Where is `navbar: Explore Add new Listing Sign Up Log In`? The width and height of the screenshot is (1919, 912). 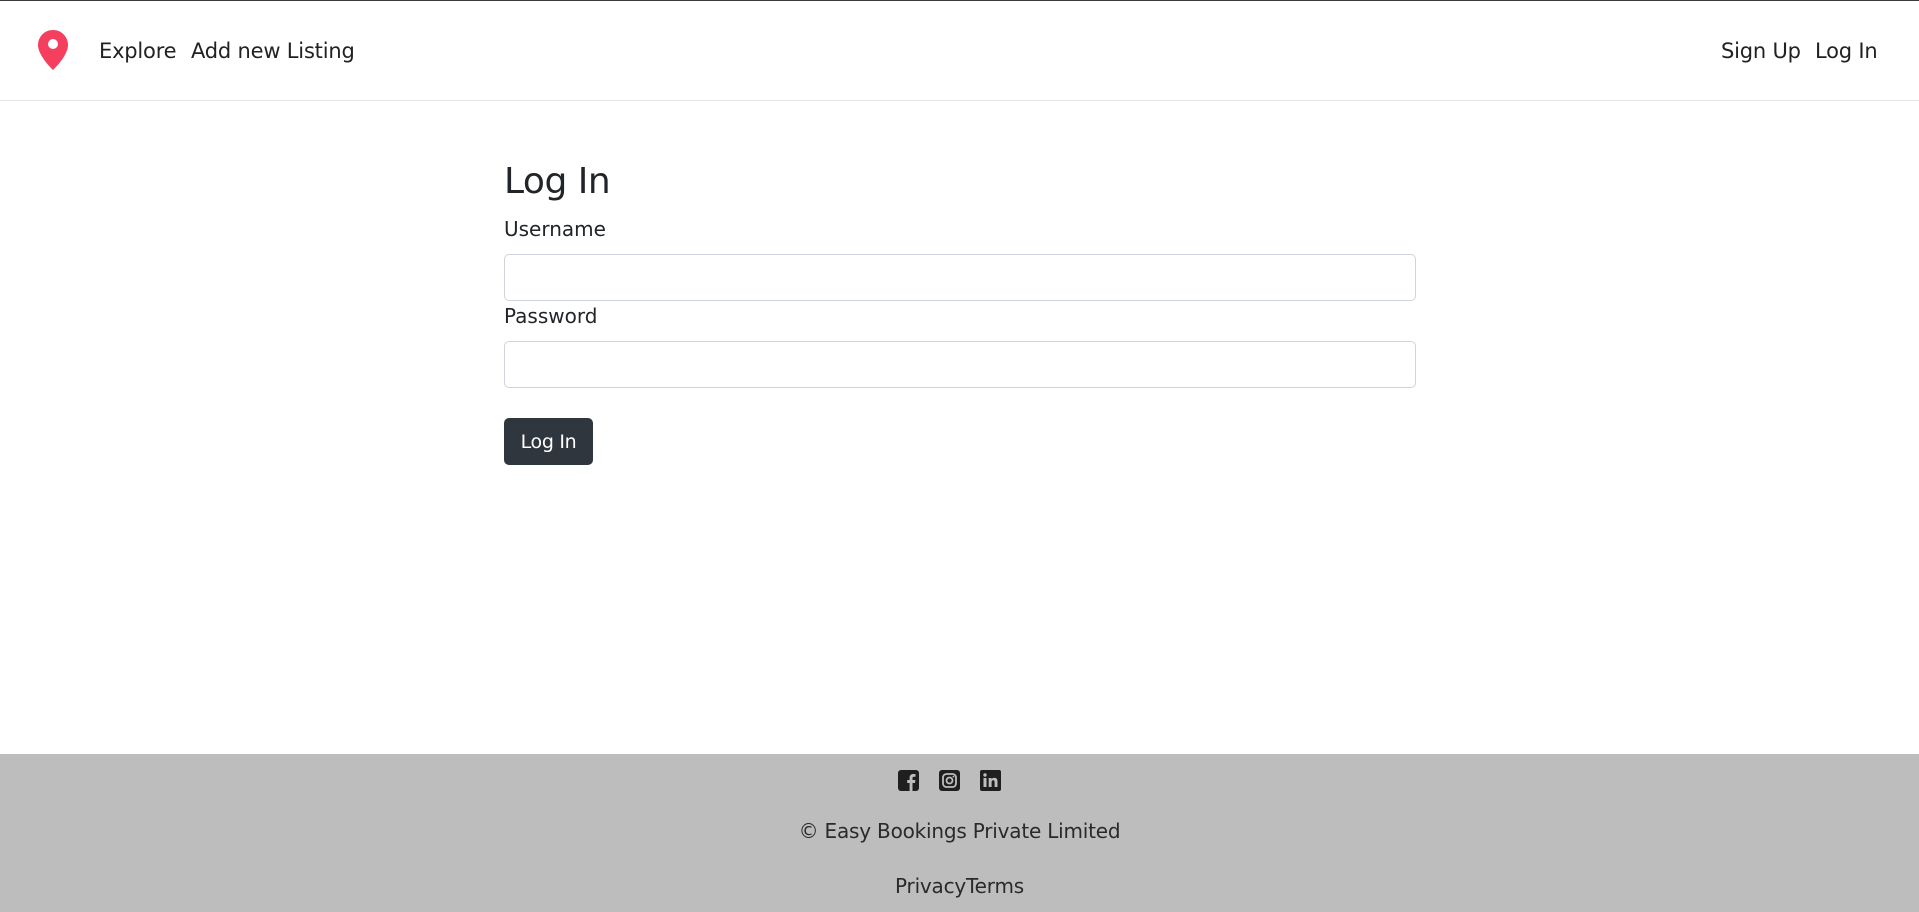
navbar: Explore Add new Listing Sign Up Log In is located at coordinates (959, 51).